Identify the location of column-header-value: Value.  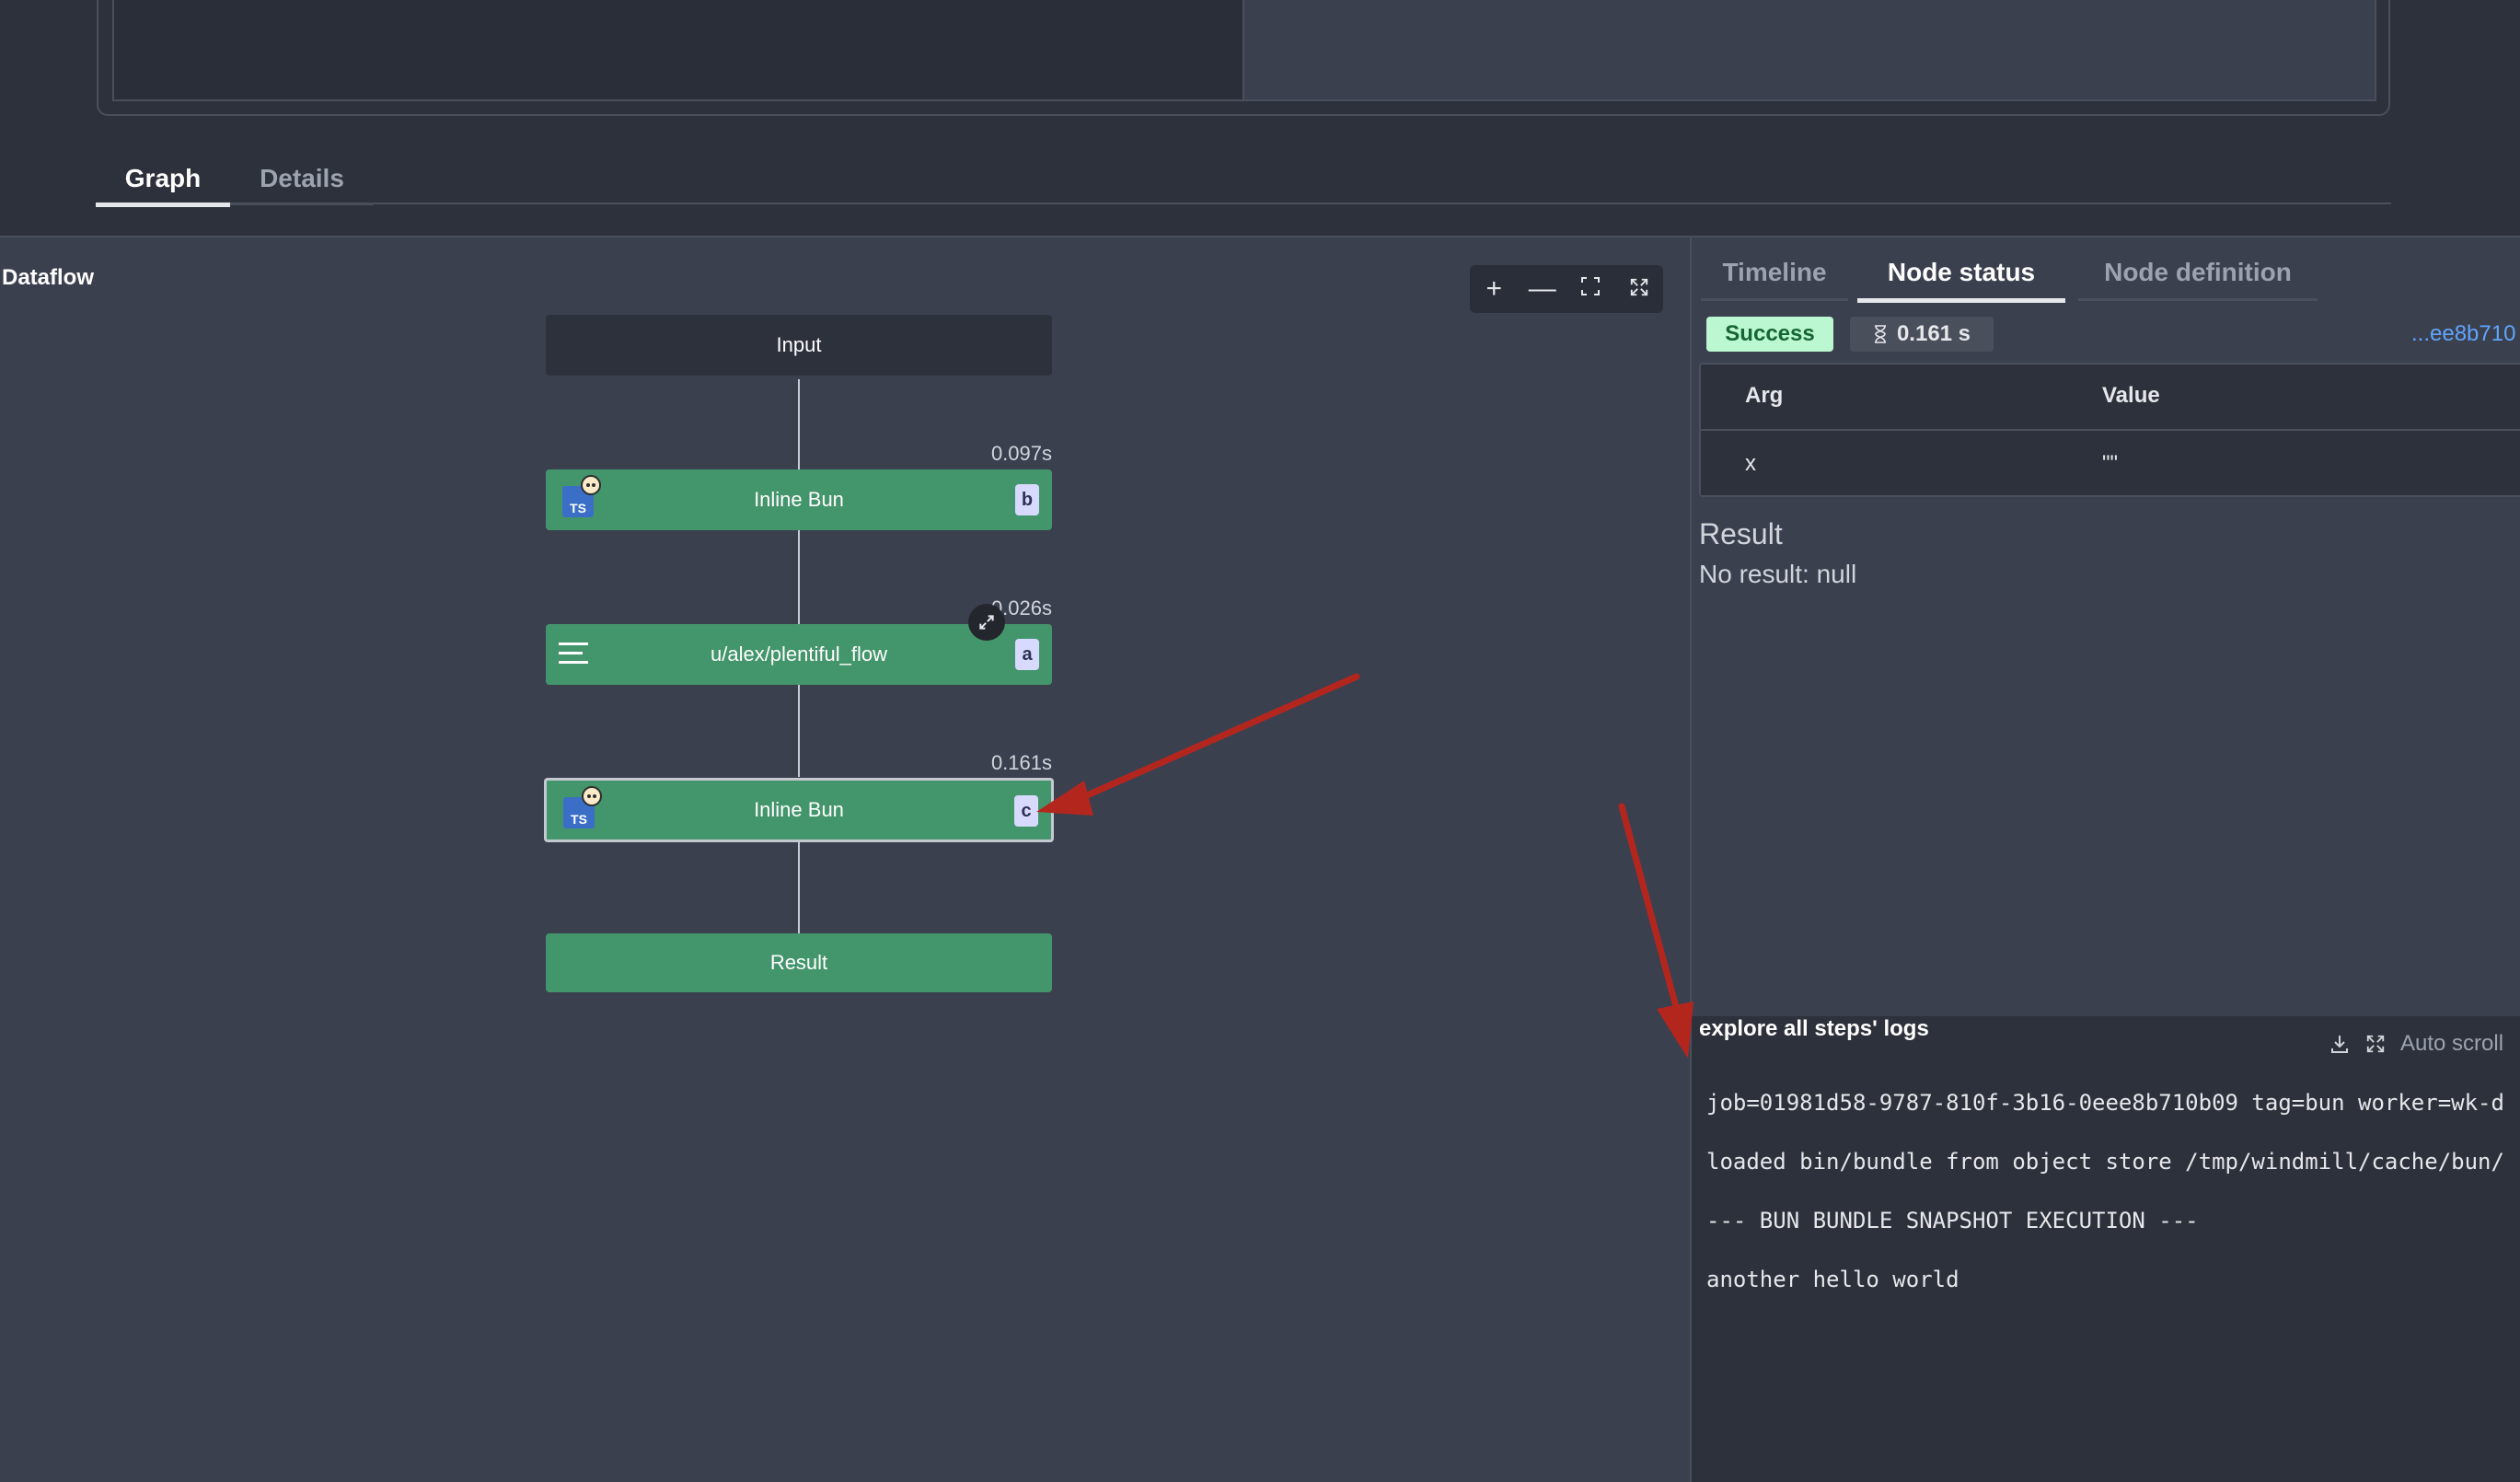
(2131, 395).